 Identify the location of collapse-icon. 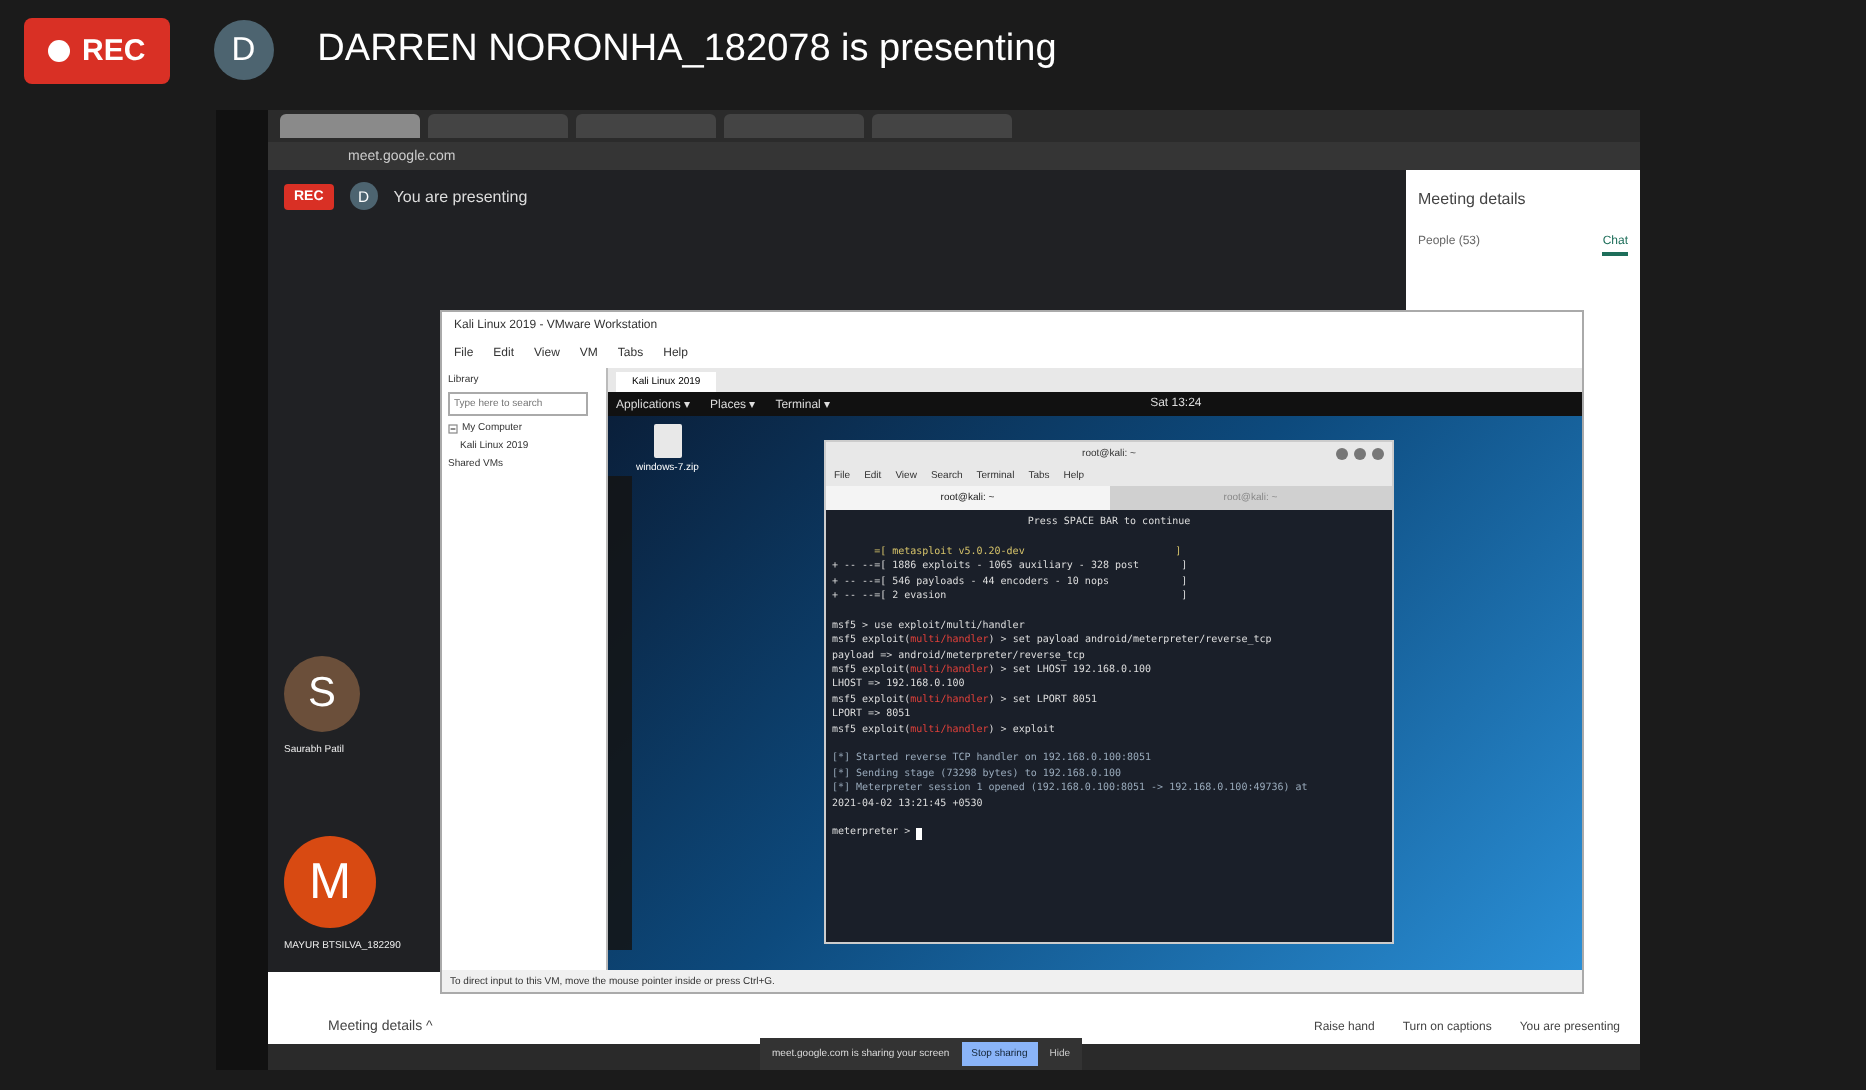
(453, 428).